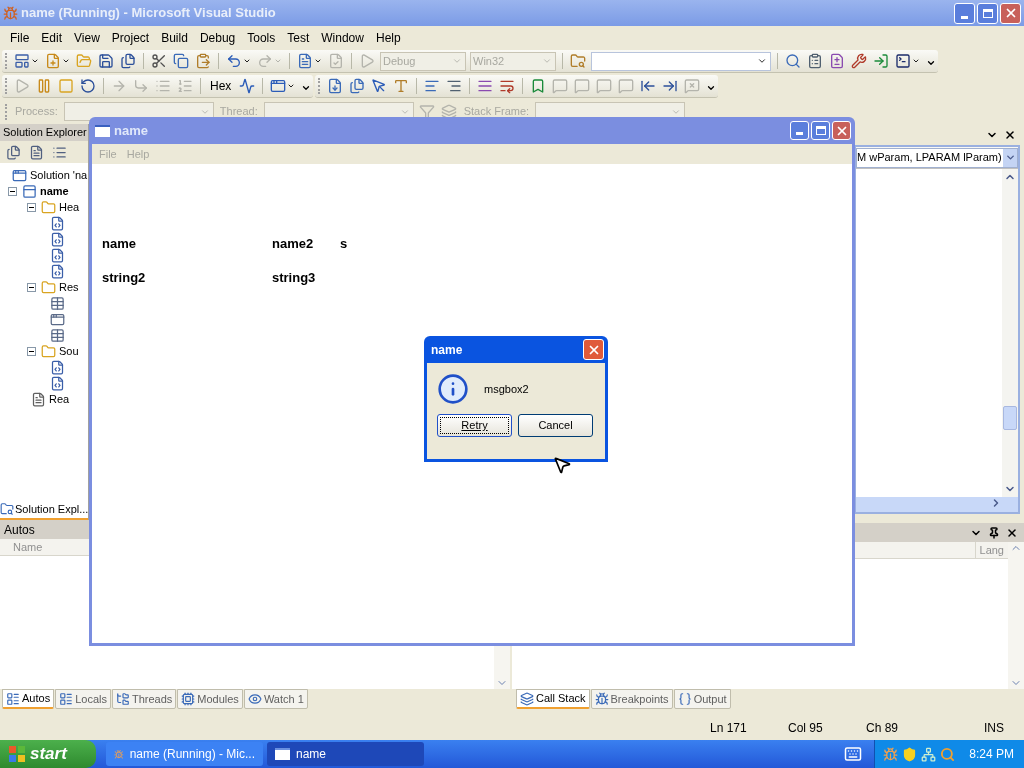 The image size is (1024, 768). Describe the element at coordinates (1010, 157) in the screenshot. I see `dropdown-button` at that location.